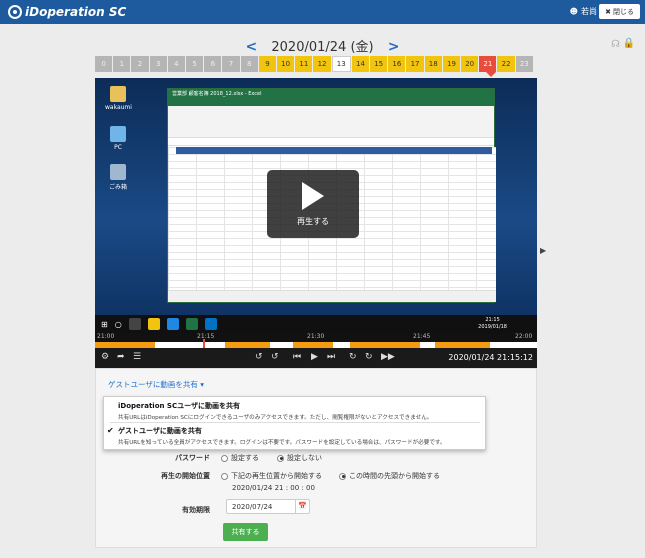 This screenshot has height=558, width=645. What do you see at coordinates (210, 324) in the screenshot?
I see `outlook-icon` at bounding box center [210, 324].